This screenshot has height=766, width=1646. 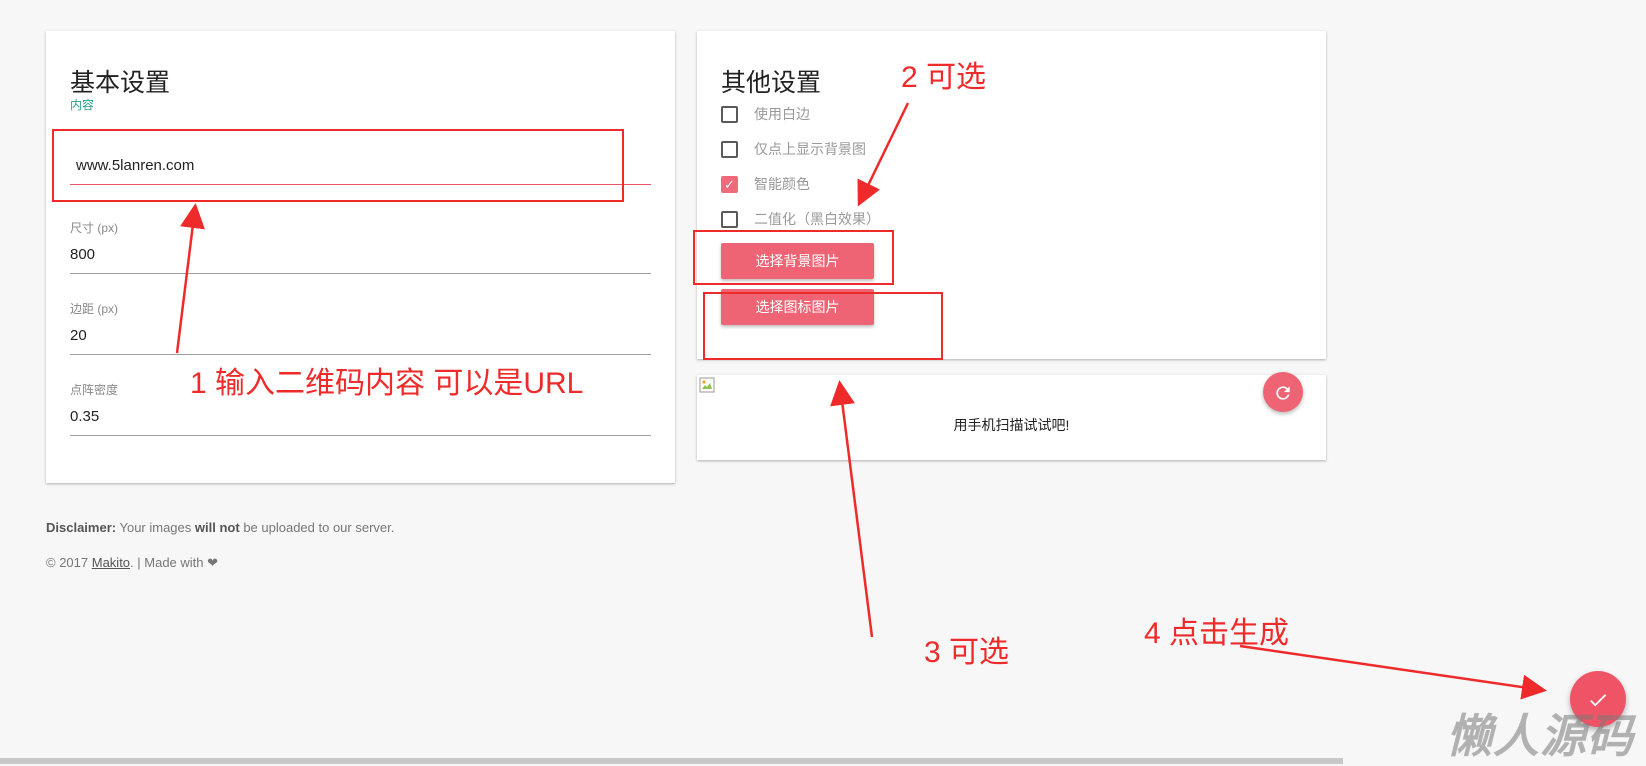 What do you see at coordinates (387, 383) in the screenshot?
I see `annotation-1: 1 输入二维码内容 可以是URL` at bounding box center [387, 383].